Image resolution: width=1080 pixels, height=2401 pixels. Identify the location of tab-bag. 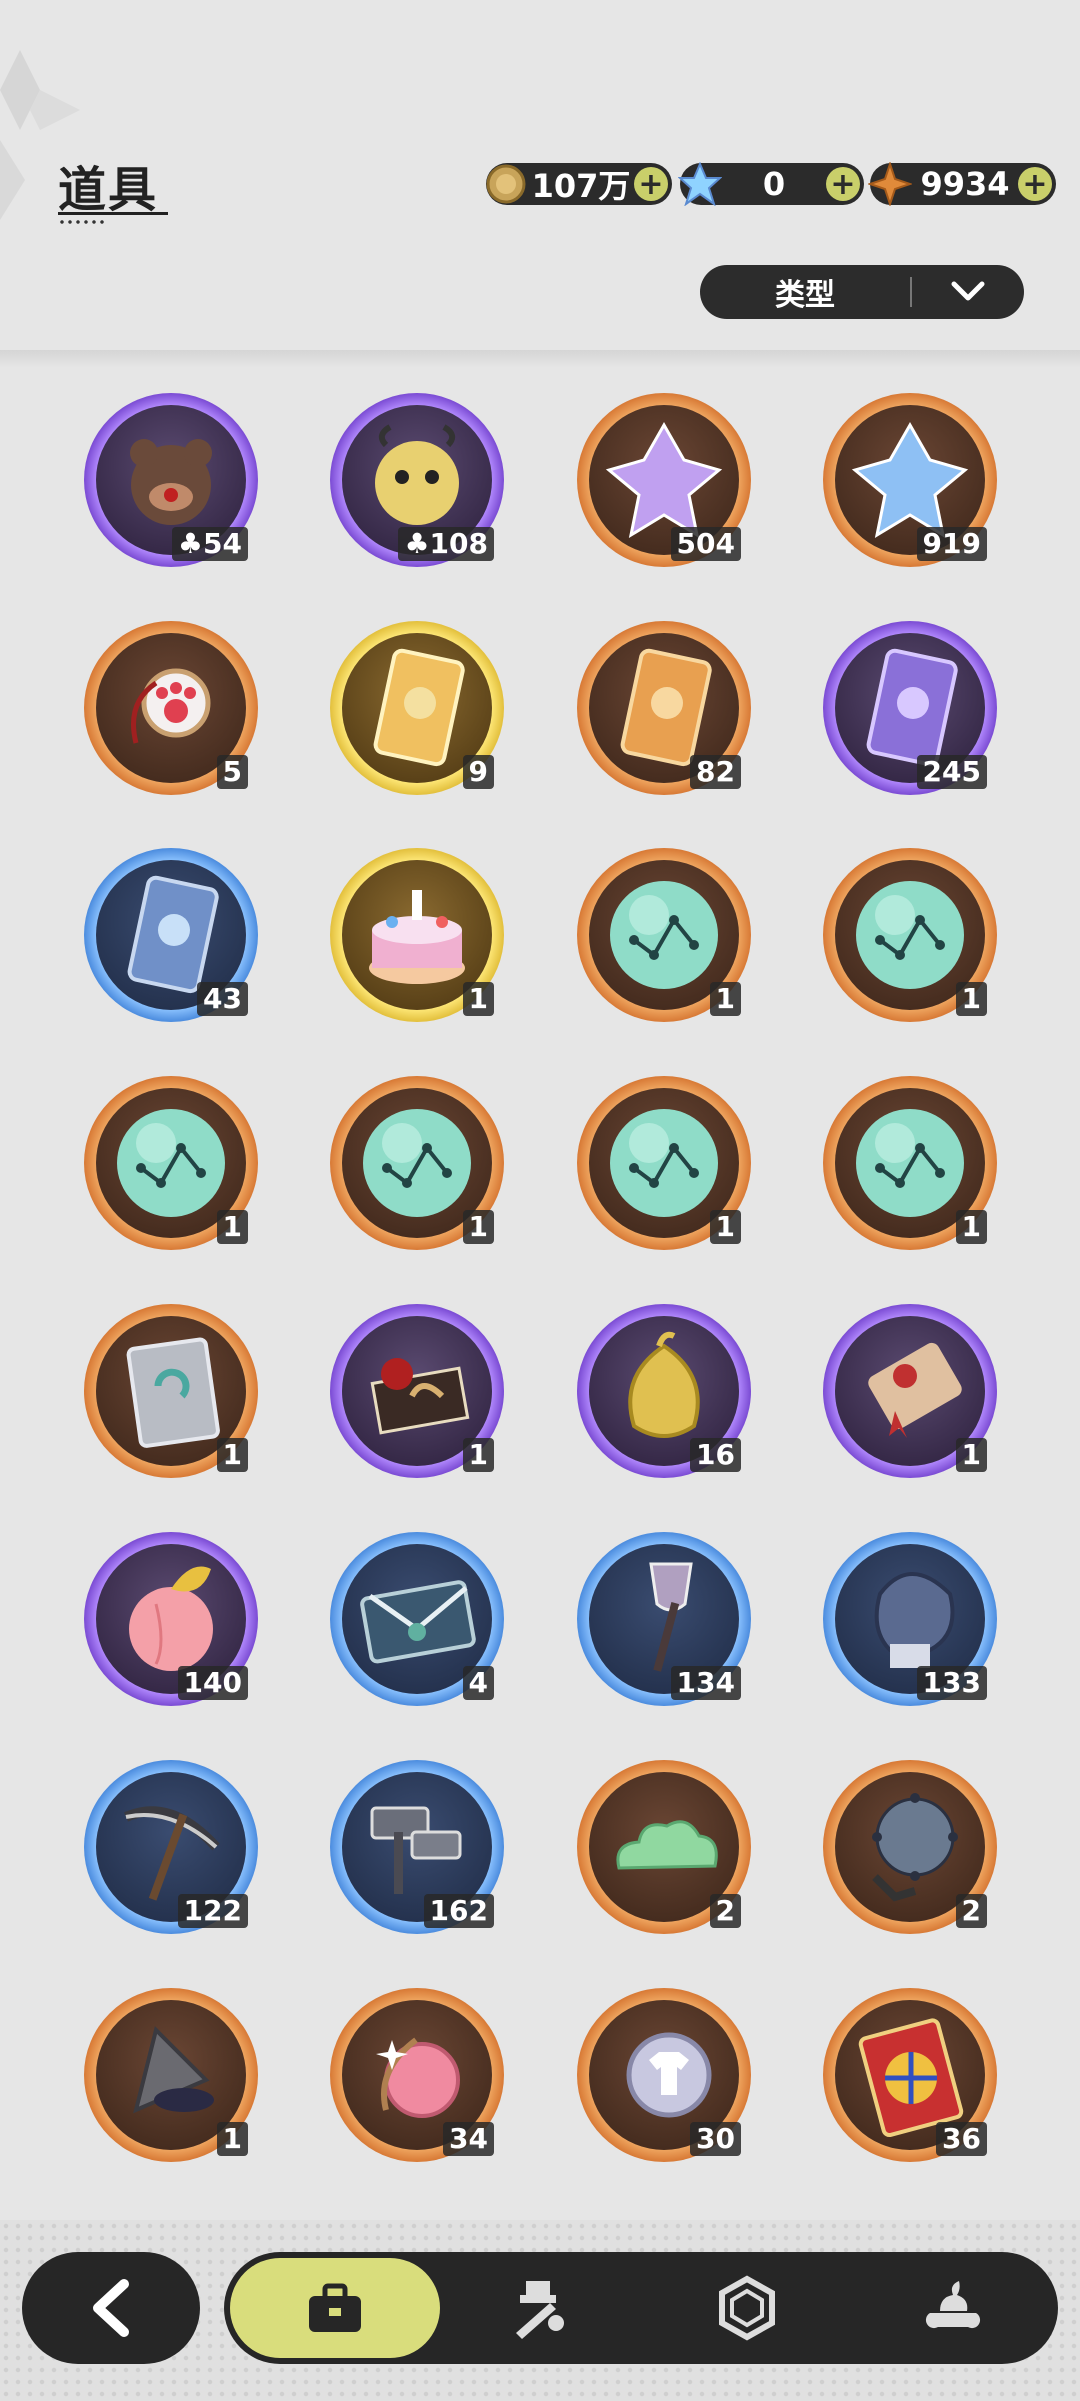
(335, 2308).